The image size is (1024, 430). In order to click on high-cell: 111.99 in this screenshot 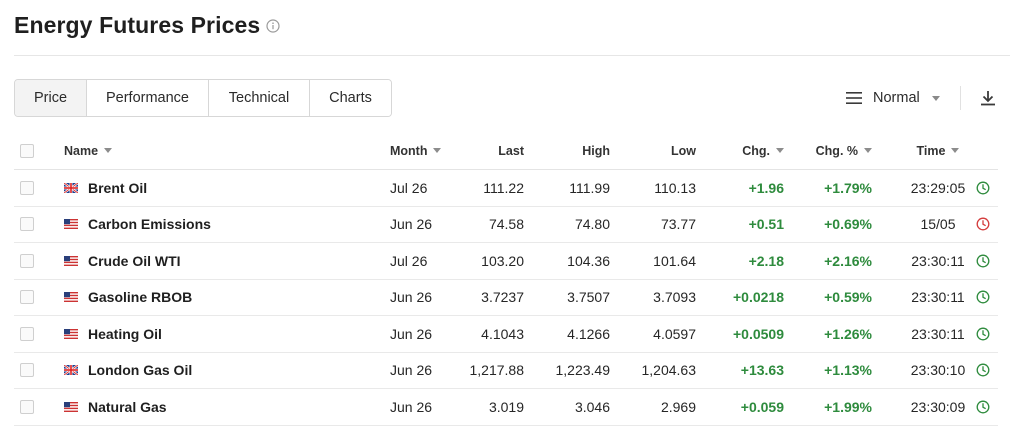, I will do `click(589, 187)`.